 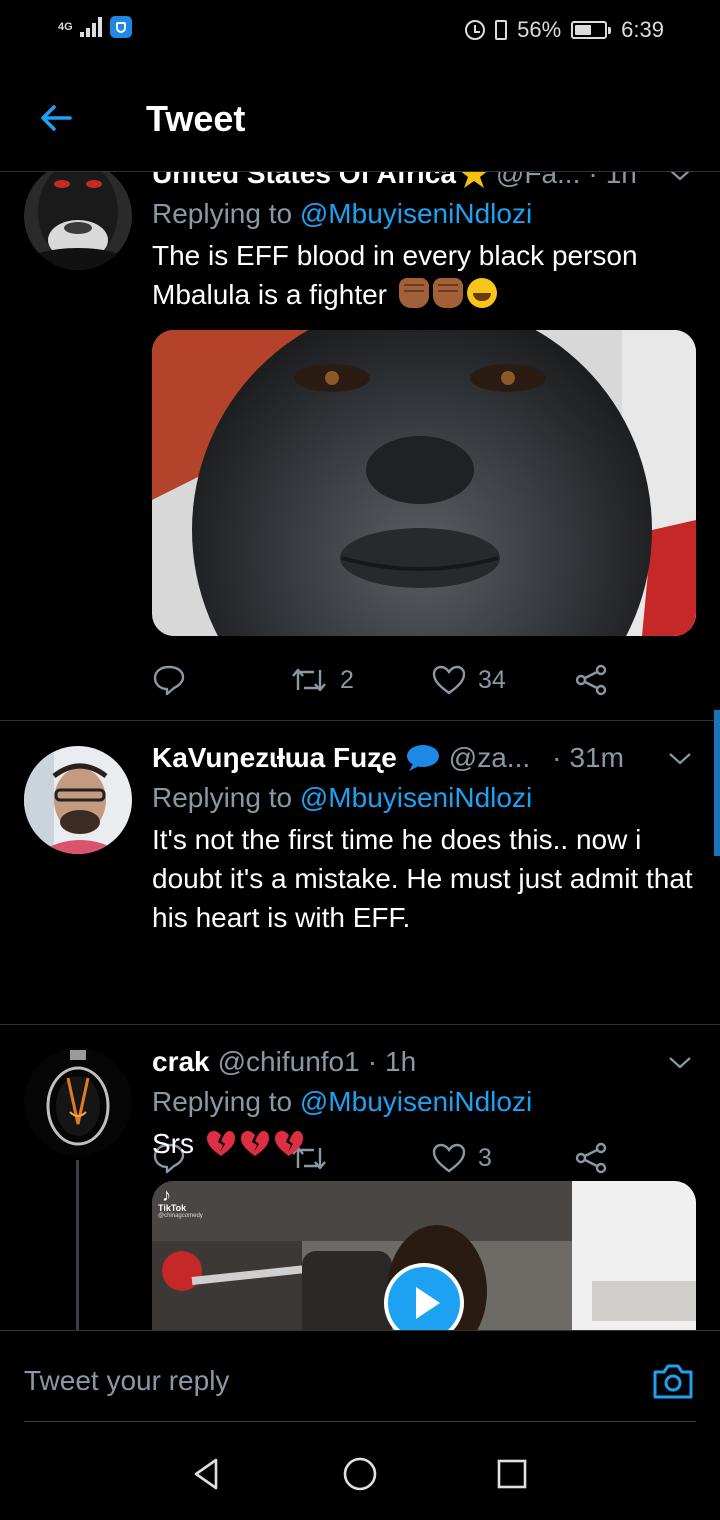 What do you see at coordinates (347, 679) in the screenshot?
I see `retweet-count: 2` at bounding box center [347, 679].